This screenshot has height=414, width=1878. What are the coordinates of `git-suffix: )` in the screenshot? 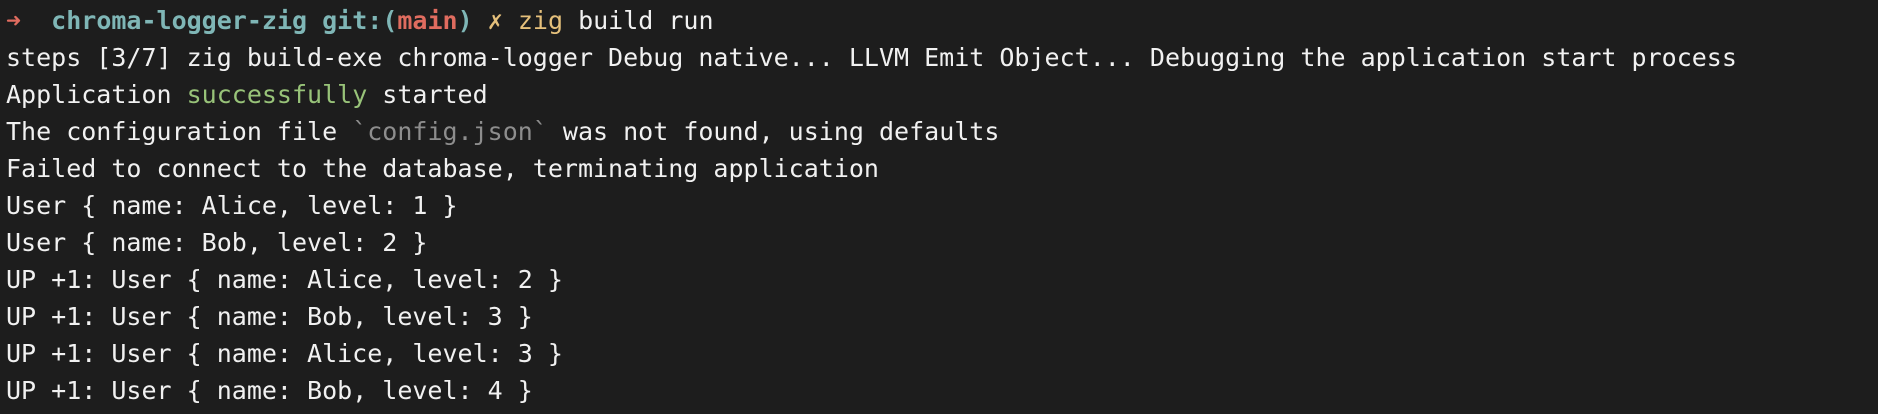 It's located at (465, 20).